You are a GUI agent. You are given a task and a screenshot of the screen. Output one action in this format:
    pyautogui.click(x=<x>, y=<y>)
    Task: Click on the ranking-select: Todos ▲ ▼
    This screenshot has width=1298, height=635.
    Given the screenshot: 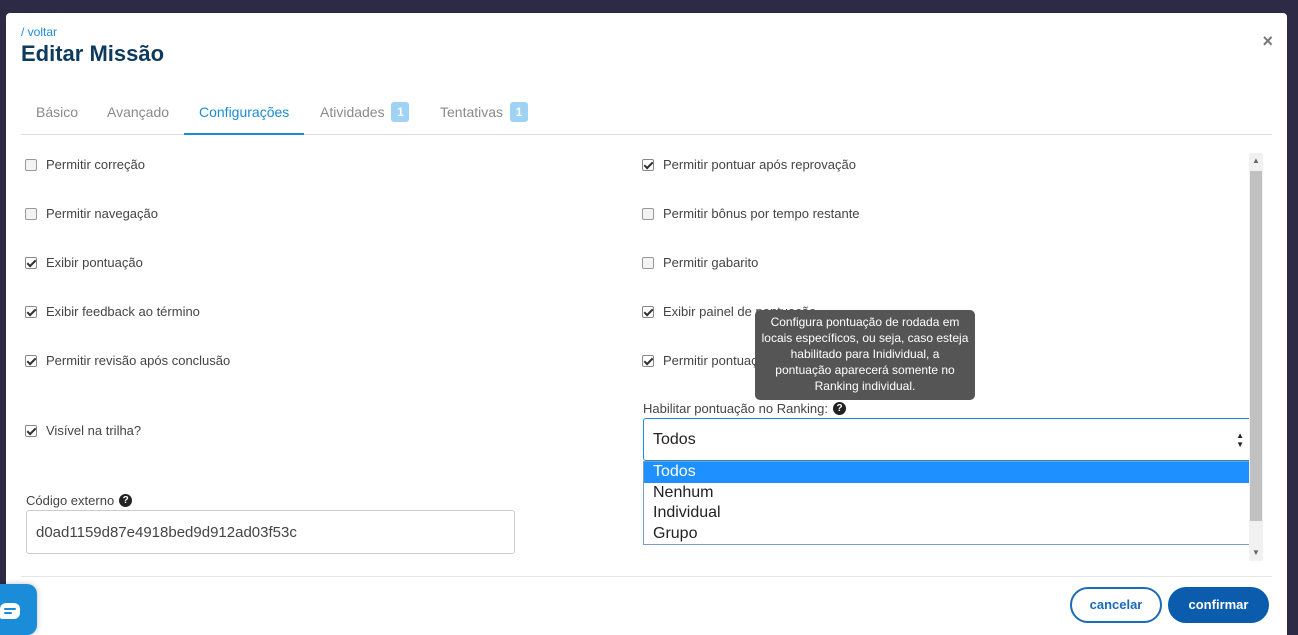 What is the action you would take?
    pyautogui.click(x=949, y=439)
    